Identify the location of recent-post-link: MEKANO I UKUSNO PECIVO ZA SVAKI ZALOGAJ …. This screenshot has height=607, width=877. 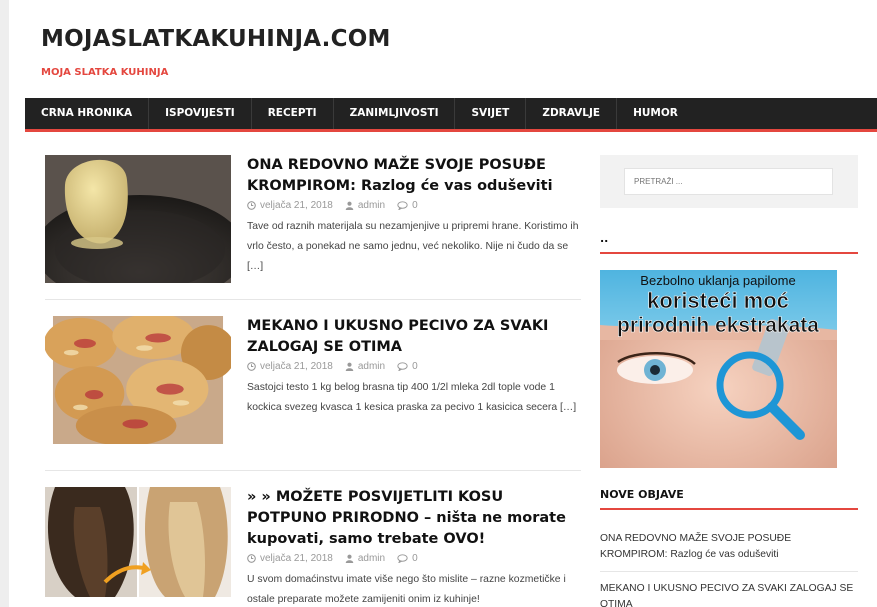
(729, 589).